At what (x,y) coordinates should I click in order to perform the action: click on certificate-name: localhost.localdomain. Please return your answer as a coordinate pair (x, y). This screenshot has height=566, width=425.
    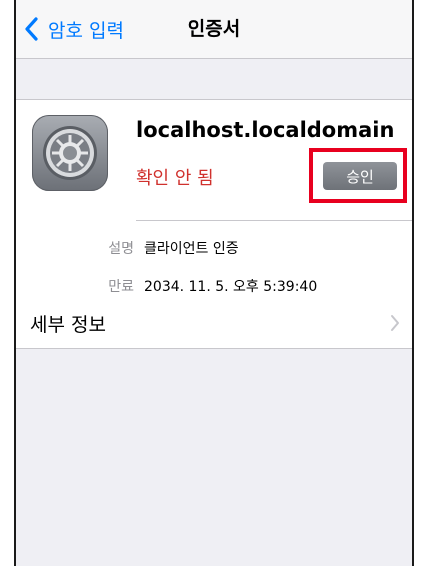
    Looking at the image, I should click on (265, 130).